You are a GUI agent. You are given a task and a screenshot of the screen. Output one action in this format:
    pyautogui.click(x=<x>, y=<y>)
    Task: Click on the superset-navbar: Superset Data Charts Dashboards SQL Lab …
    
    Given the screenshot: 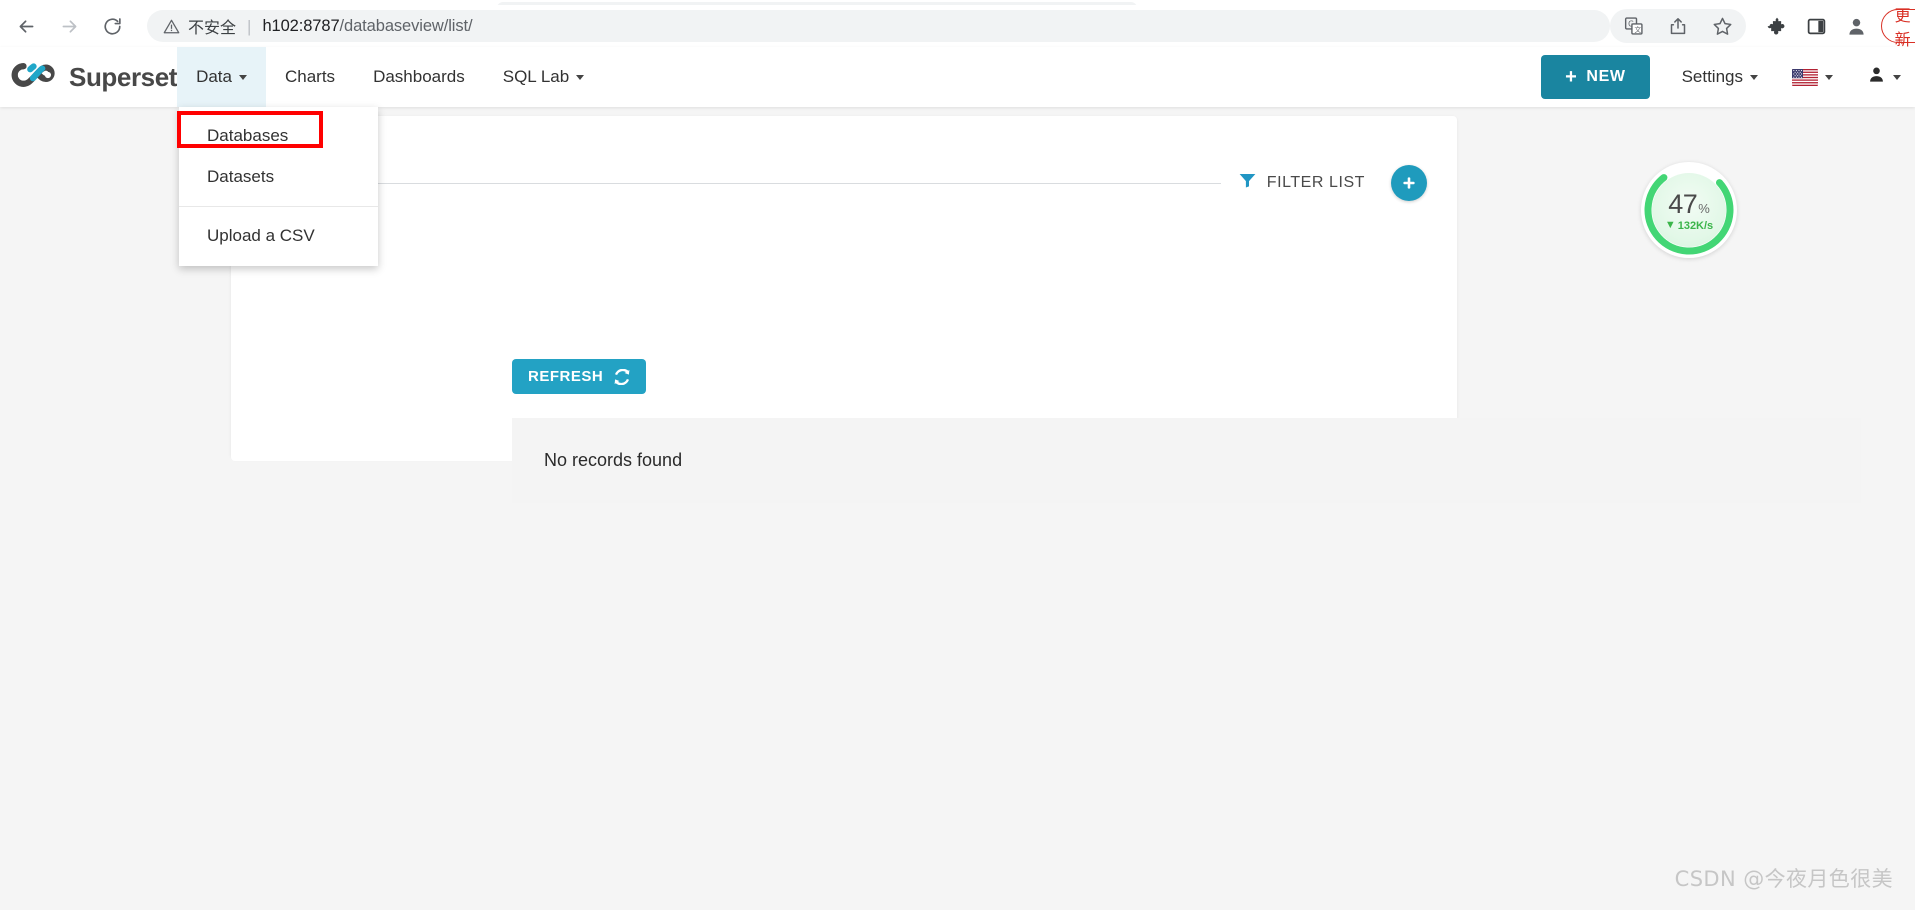 What is the action you would take?
    pyautogui.click(x=957, y=77)
    